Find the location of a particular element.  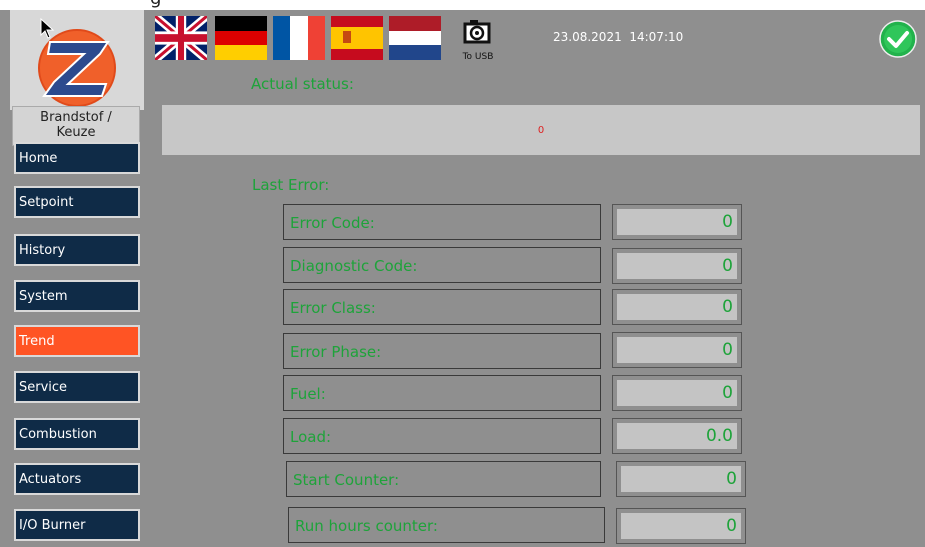

fuel-label: Fuel: is located at coordinates (442, 393).